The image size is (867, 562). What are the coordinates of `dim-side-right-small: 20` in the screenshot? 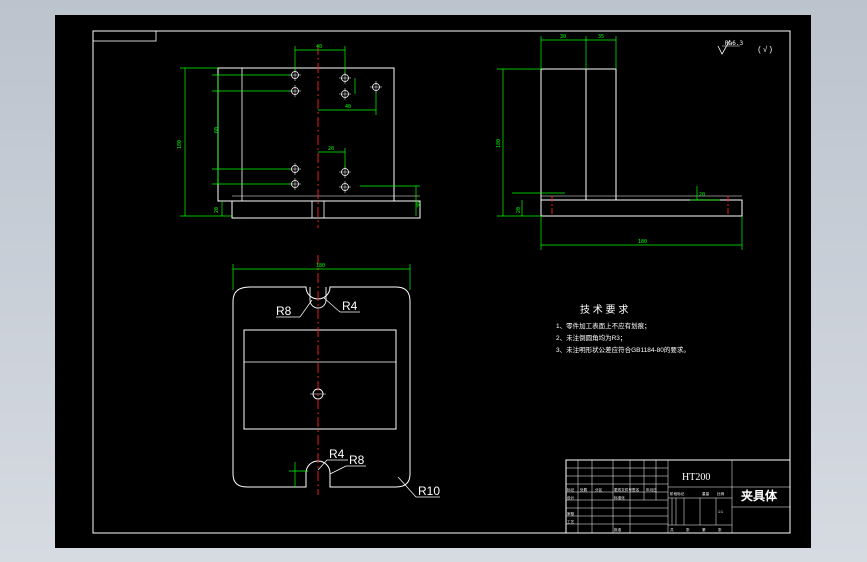 It's located at (702, 195).